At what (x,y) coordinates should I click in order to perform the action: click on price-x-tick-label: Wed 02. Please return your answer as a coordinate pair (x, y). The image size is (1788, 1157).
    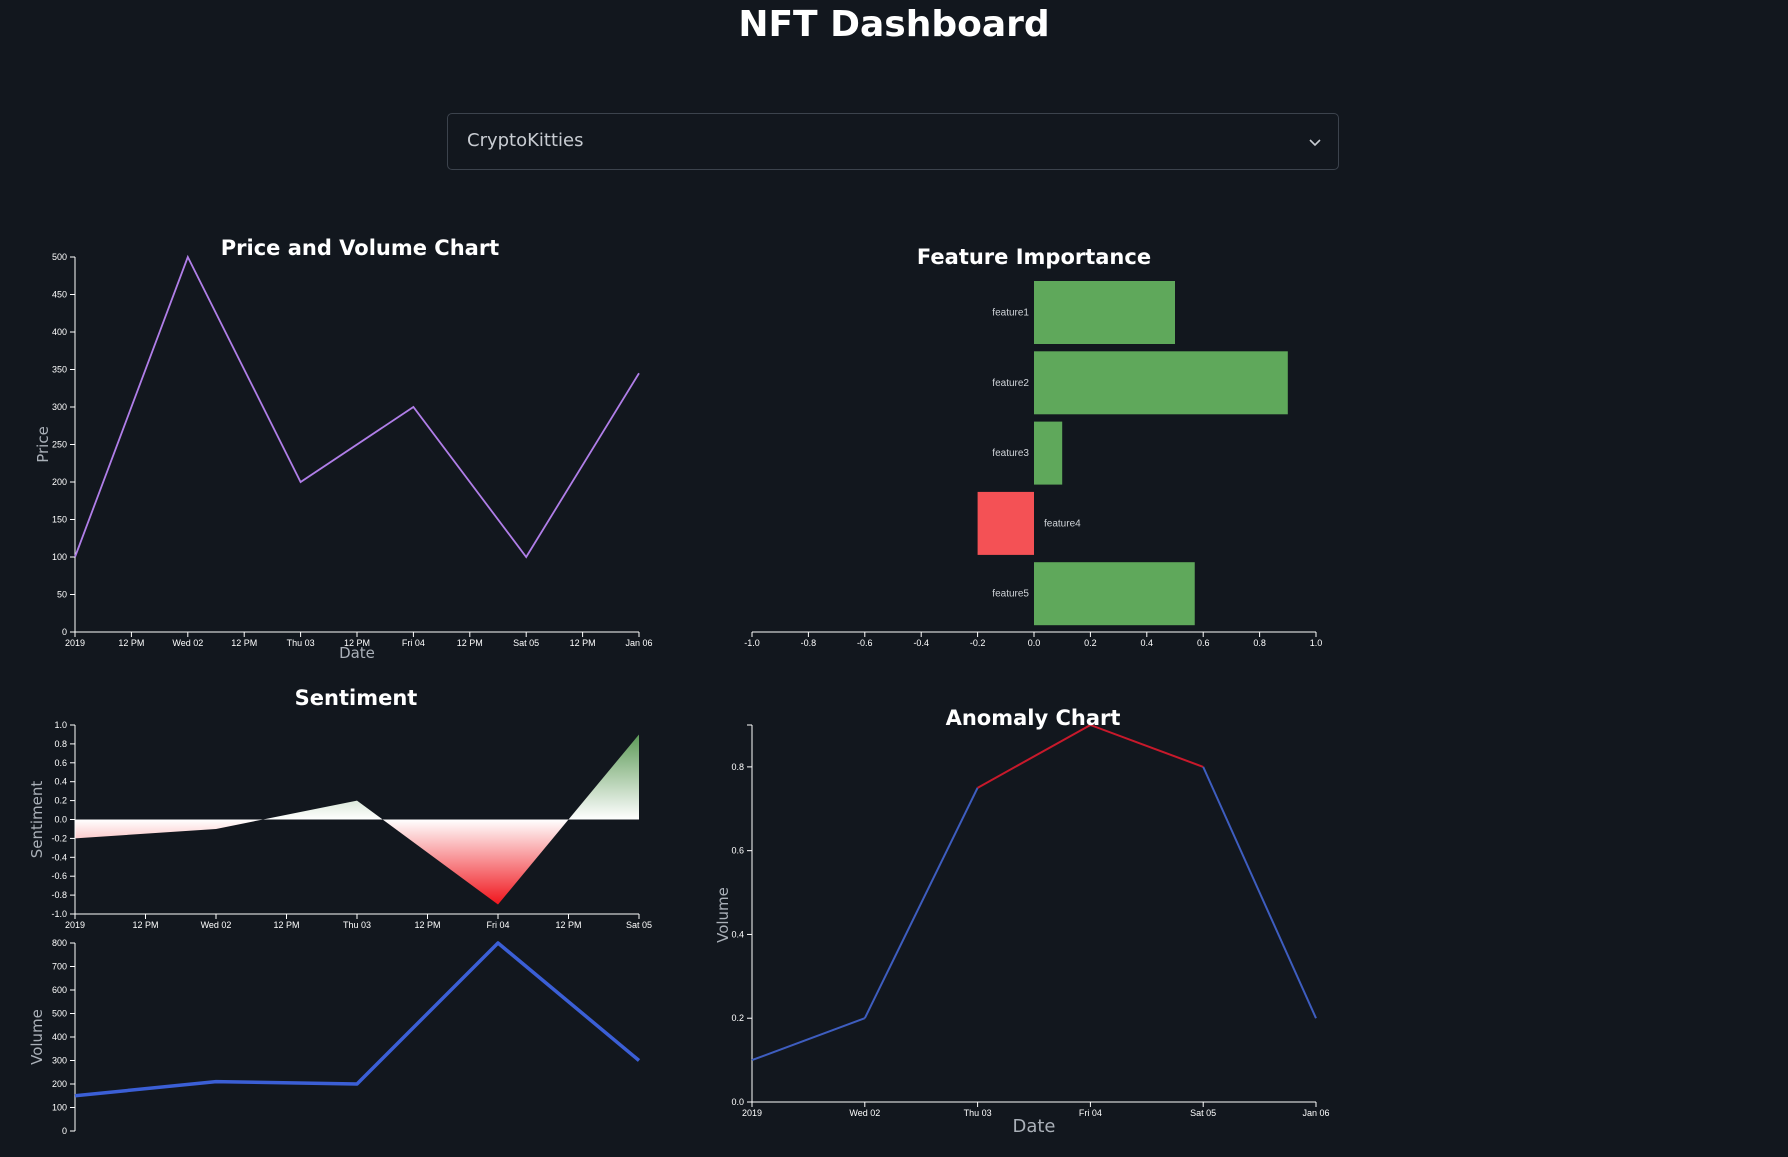
    Looking at the image, I should click on (187, 643).